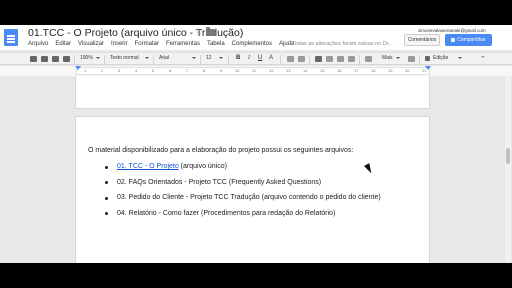 This screenshot has width=512, height=288. What do you see at coordinates (290, 59) in the screenshot?
I see `link-icon` at bounding box center [290, 59].